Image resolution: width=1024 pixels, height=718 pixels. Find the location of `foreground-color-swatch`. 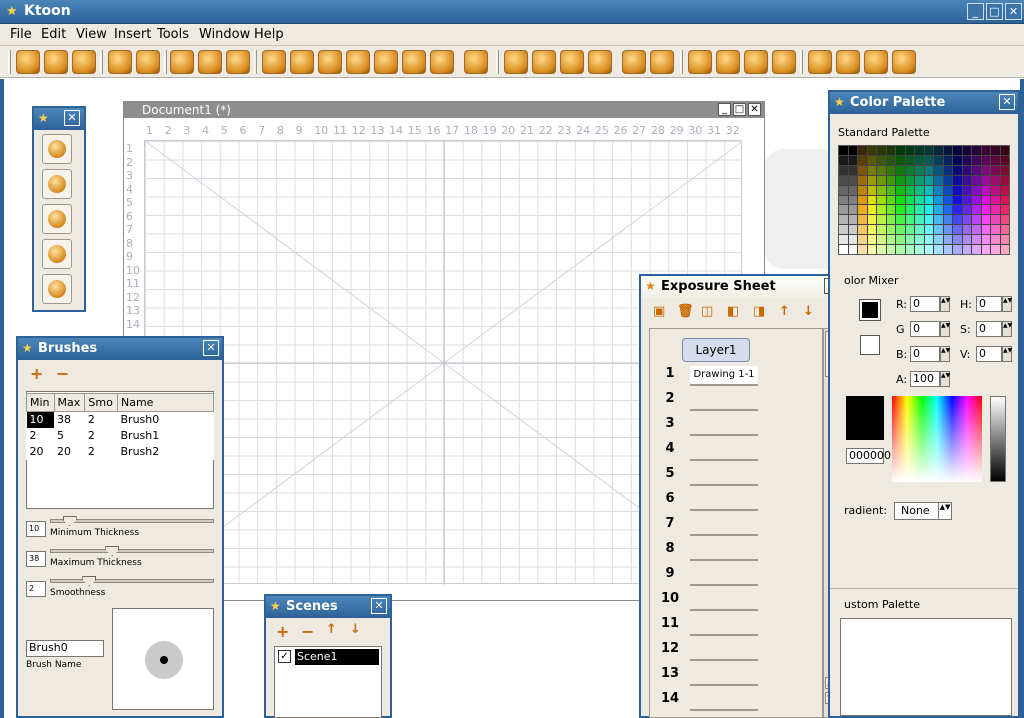

foreground-color-swatch is located at coordinates (870, 310).